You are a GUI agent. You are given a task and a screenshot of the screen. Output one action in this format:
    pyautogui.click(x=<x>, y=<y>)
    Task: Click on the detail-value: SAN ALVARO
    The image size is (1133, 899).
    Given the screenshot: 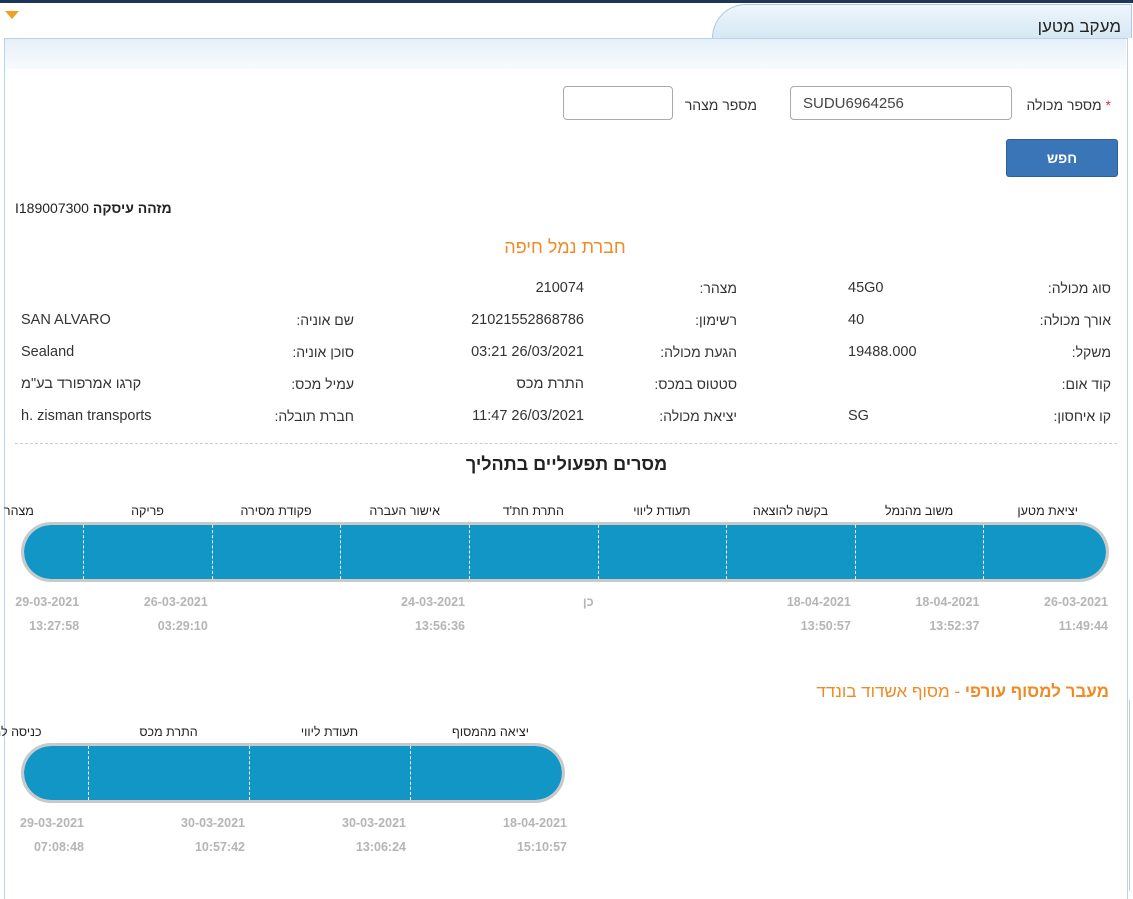 What is the action you would take?
    pyautogui.click(x=66, y=320)
    